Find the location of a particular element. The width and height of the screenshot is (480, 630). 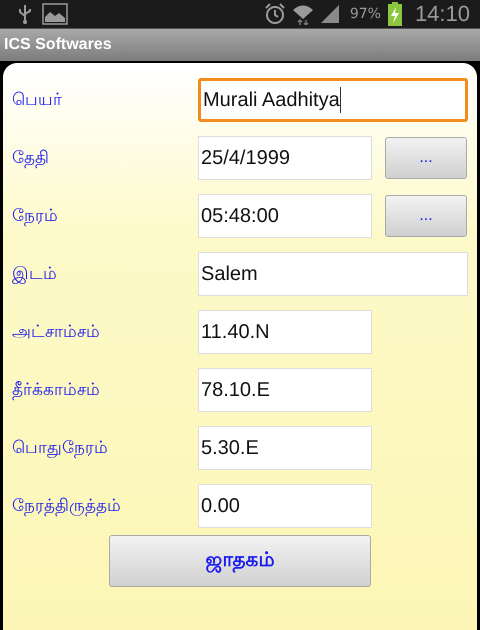

input-field: 05:48:00 is located at coordinates (285, 216).